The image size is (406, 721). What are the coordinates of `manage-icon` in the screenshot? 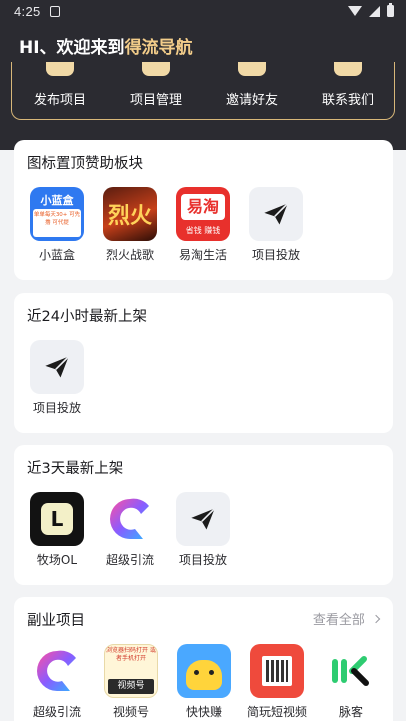 It's located at (156, 69).